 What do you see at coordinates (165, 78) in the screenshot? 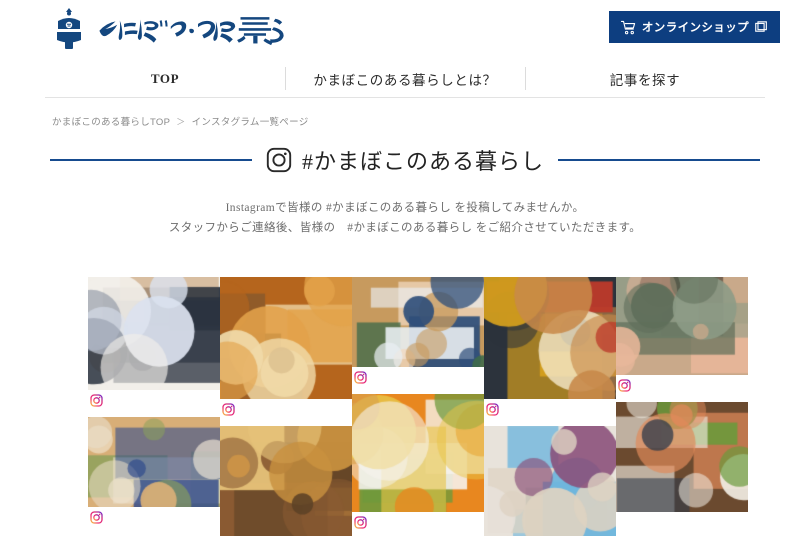
I see `nav-item-top: TOP` at bounding box center [165, 78].